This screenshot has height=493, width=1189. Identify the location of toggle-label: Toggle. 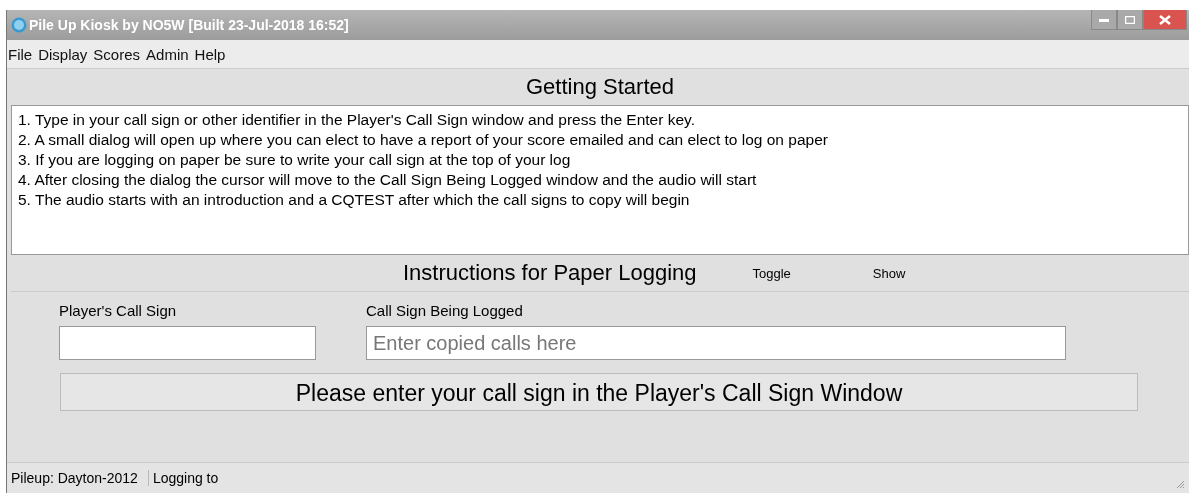
(771, 273).